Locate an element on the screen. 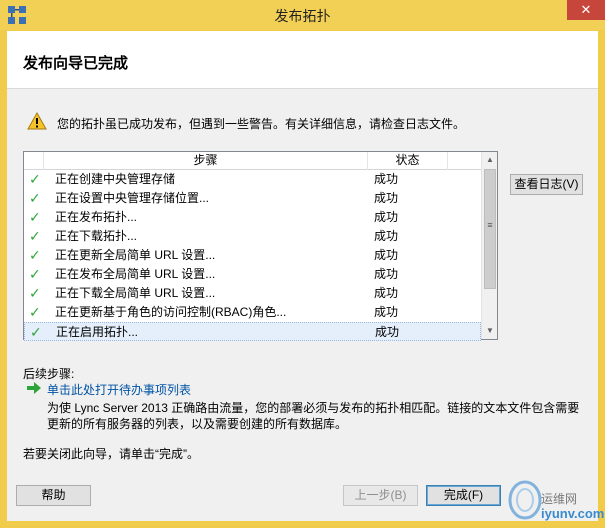 This screenshot has height=528, width=605. help-button: 帮助 is located at coordinates (53, 495).